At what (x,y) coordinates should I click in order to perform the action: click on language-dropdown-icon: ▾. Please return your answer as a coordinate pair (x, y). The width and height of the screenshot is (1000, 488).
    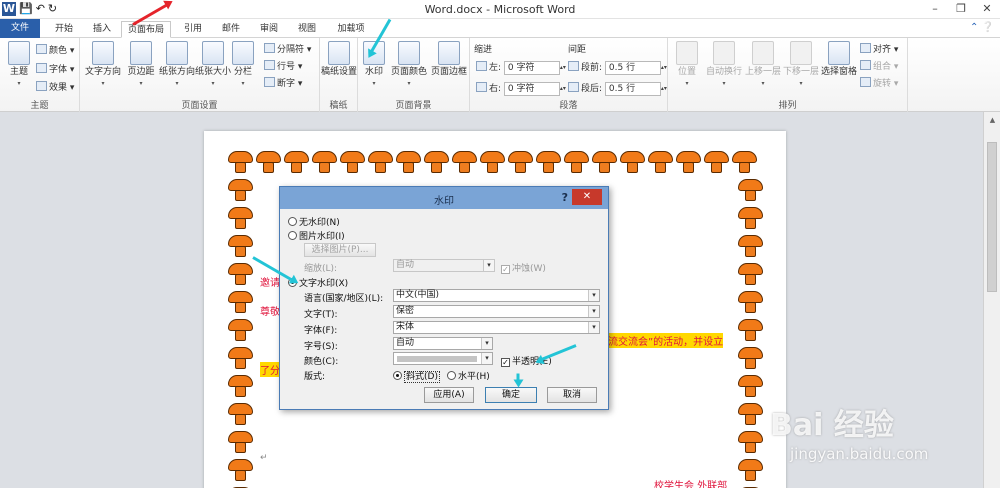
    Looking at the image, I should click on (593, 295).